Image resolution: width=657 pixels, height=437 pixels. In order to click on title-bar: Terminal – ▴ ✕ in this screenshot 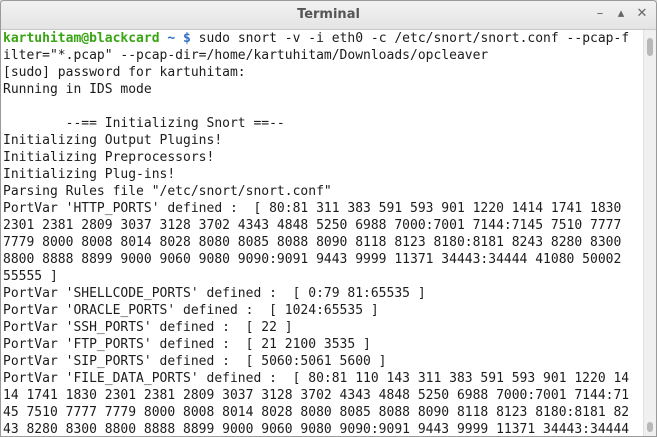, I will do `click(328, 15)`.